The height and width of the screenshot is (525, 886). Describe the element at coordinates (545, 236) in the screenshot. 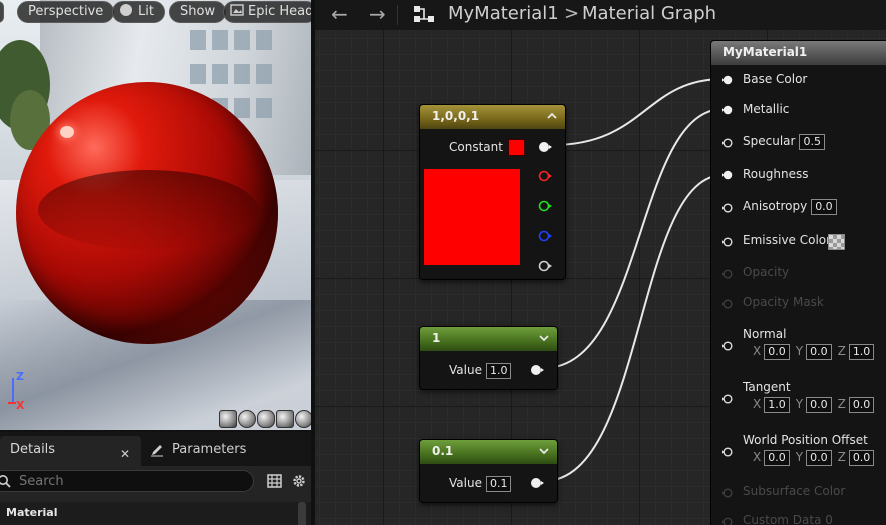

I see `output-pin-blue-icon` at that location.